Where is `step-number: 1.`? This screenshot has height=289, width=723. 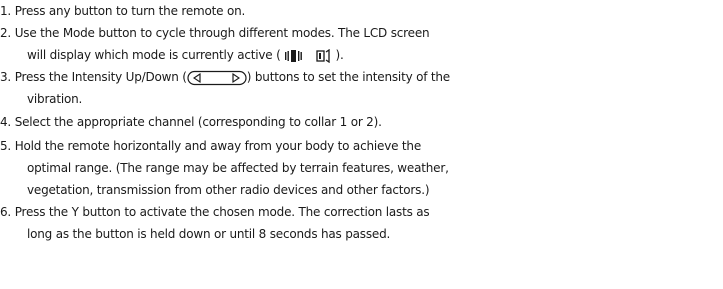
step-number: 1. is located at coordinates (6, 11).